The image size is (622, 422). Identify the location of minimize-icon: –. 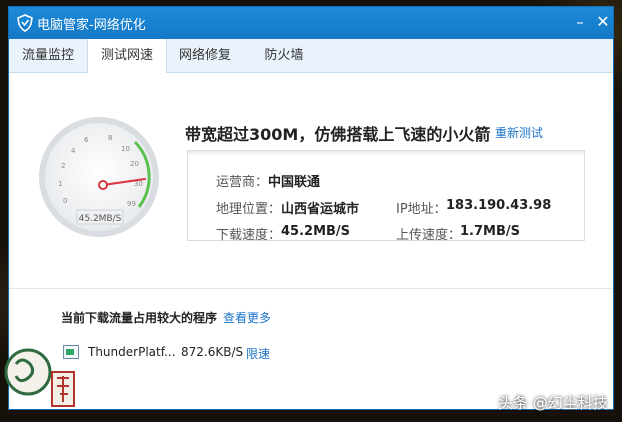
(580, 22).